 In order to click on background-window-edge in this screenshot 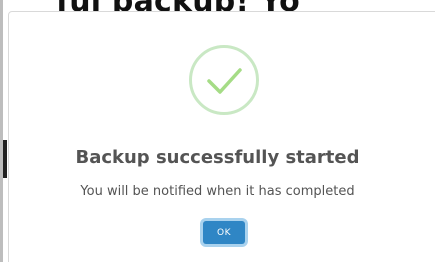, I will do `click(1, 131)`.